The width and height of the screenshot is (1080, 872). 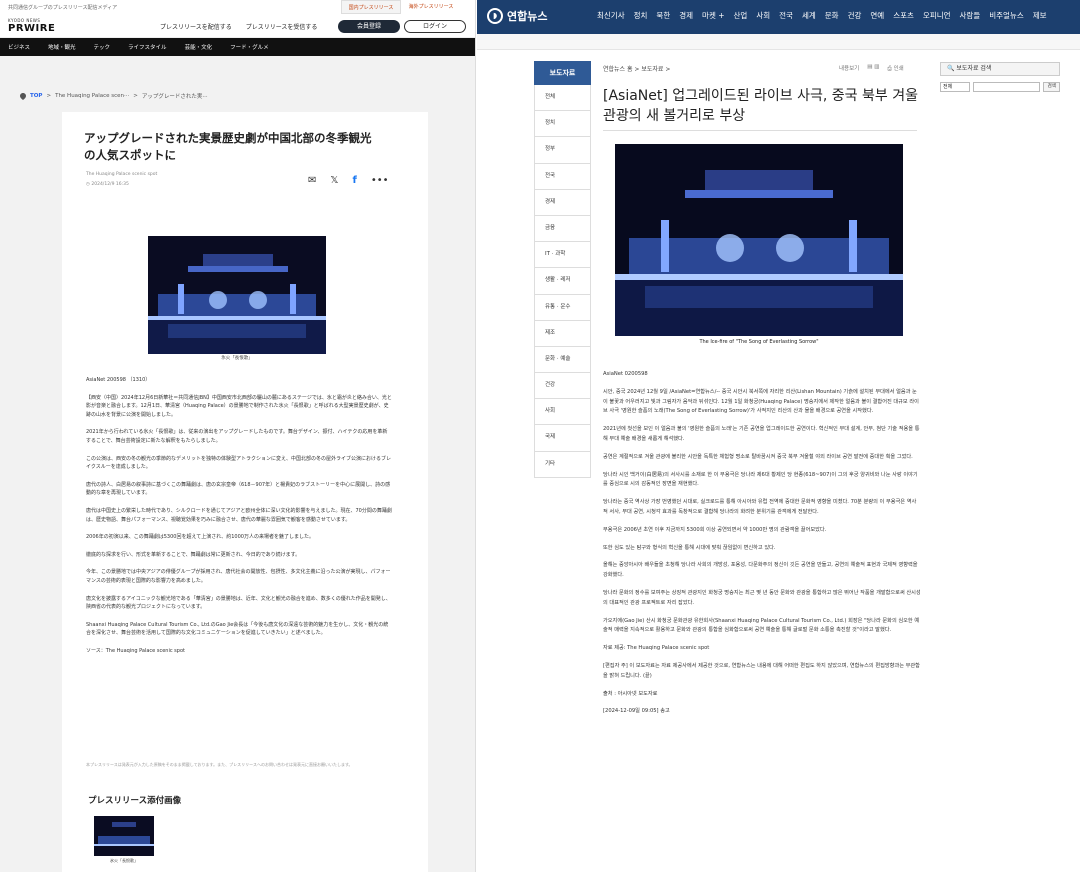 I want to click on nav-item: 전국, so click(x=786, y=15).